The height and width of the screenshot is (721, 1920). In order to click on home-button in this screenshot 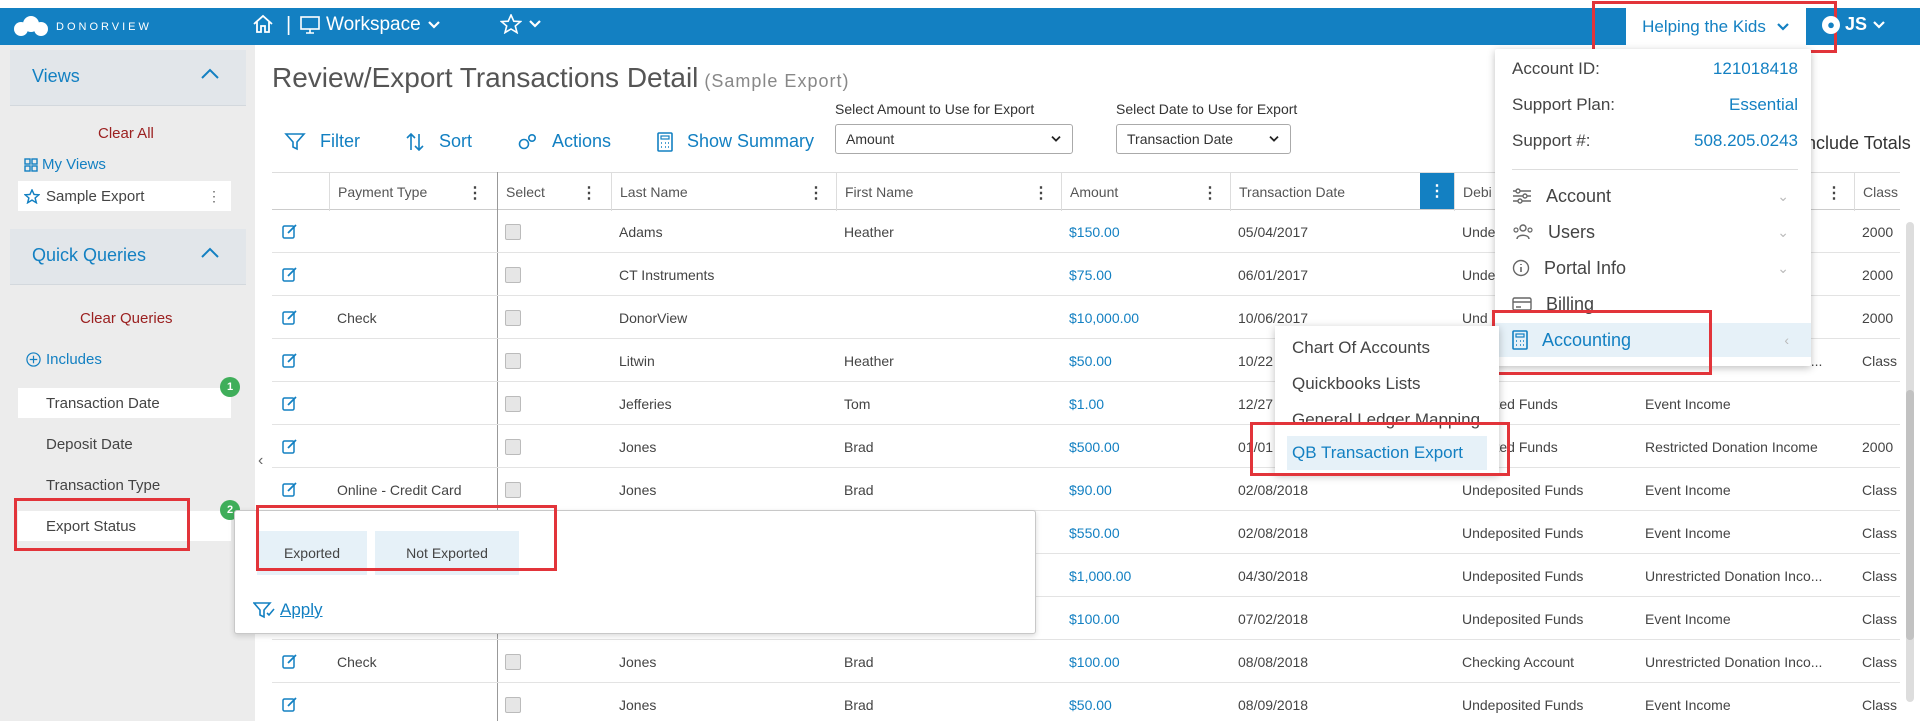, I will do `click(263, 24)`.